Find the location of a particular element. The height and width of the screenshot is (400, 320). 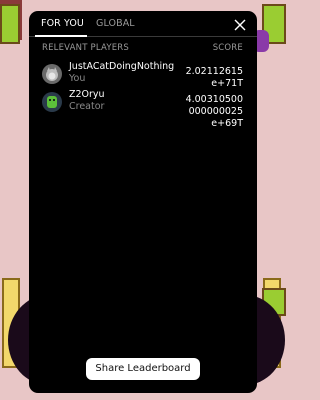

tab-for-you: FOR YOU is located at coordinates (62, 23).